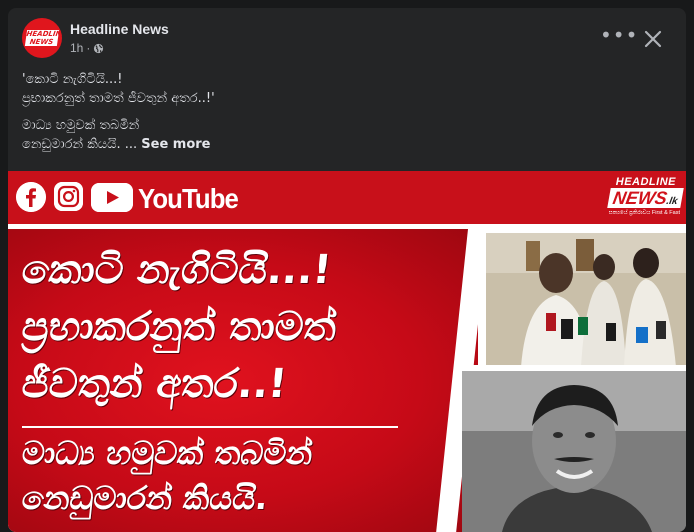  I want to click on portrait-photo, so click(574, 451).